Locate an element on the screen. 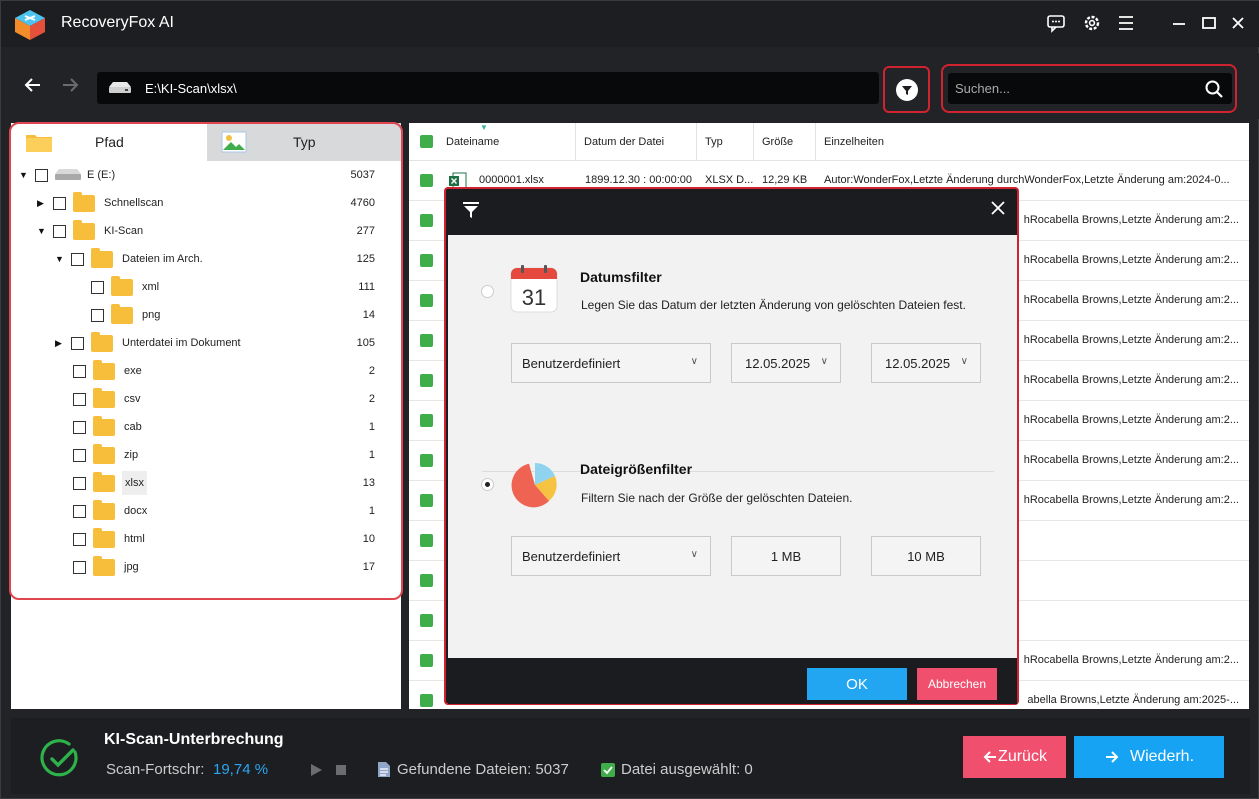 The height and width of the screenshot is (799, 1259). chevron-down-icon: ∨ is located at coordinates (824, 361).